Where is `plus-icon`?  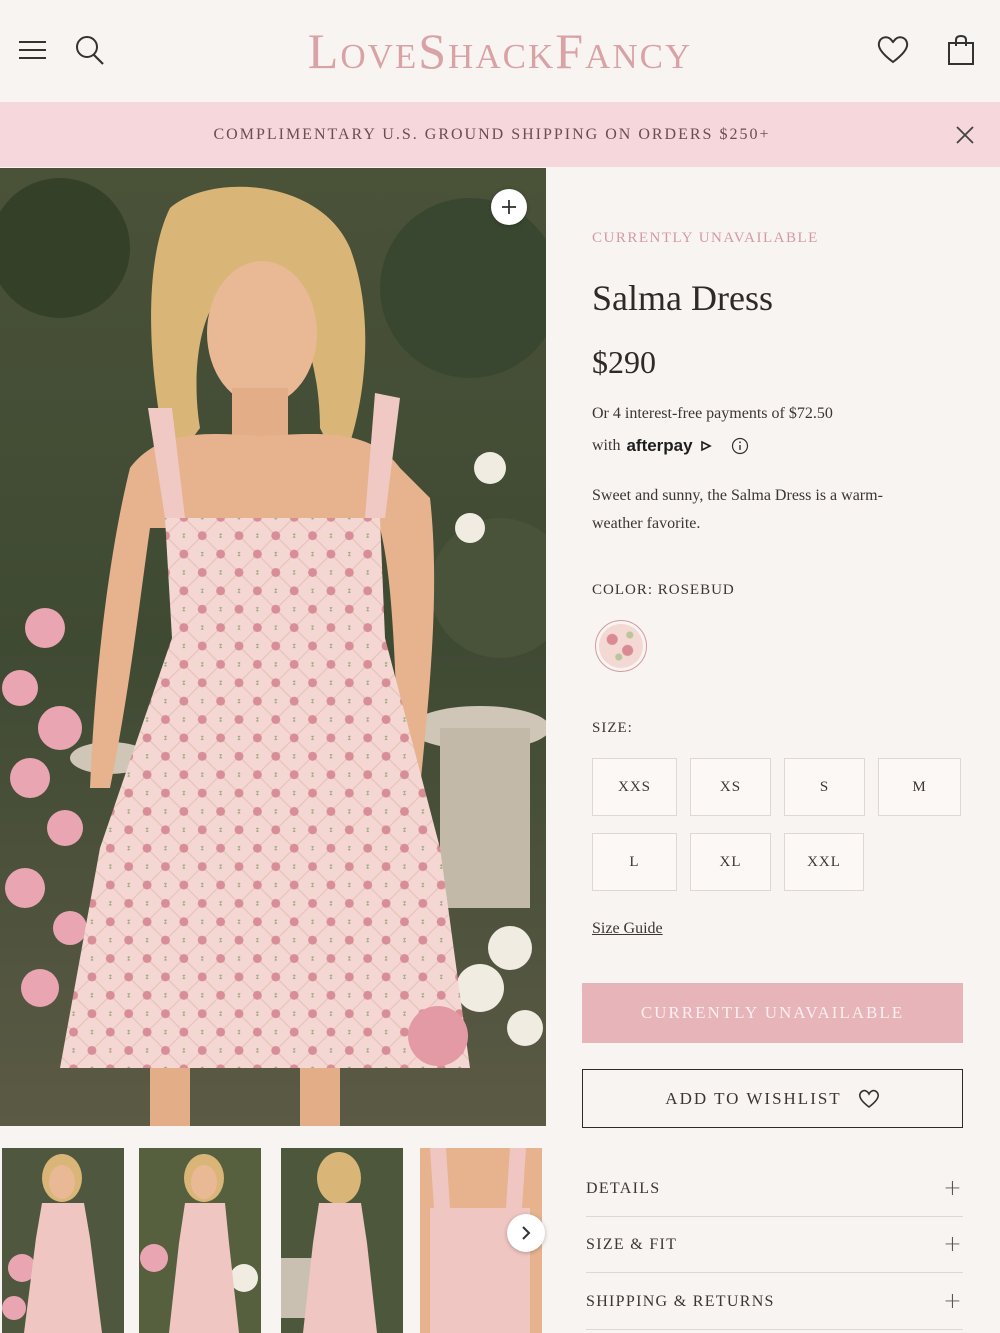
plus-icon is located at coordinates (509, 207).